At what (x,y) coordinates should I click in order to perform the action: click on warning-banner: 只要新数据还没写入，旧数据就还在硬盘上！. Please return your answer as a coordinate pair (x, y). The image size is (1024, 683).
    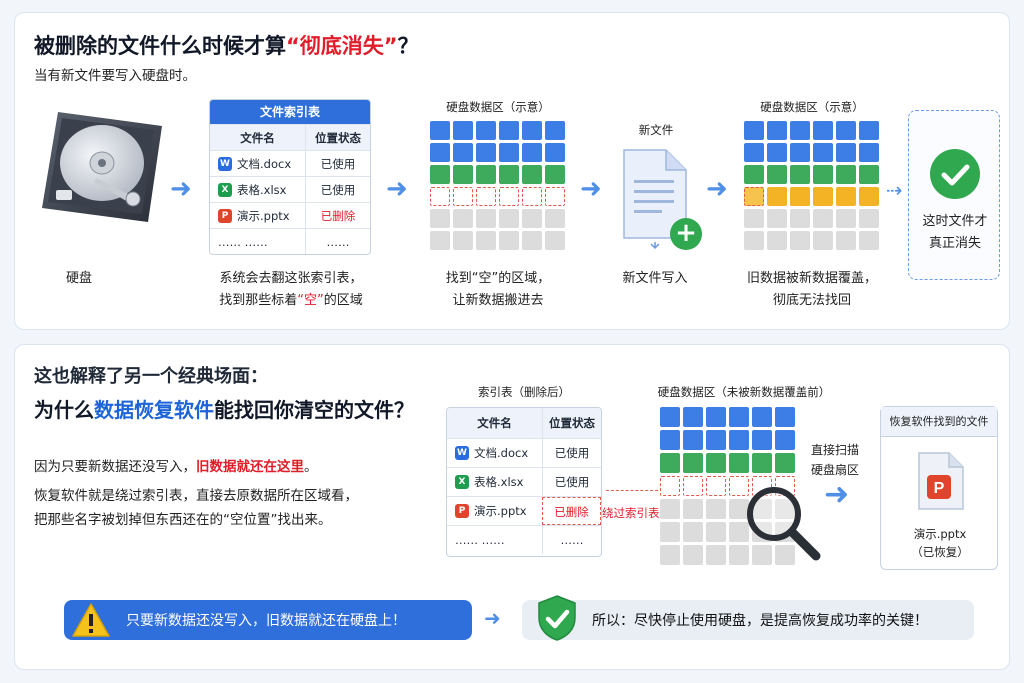
    Looking at the image, I should click on (268, 620).